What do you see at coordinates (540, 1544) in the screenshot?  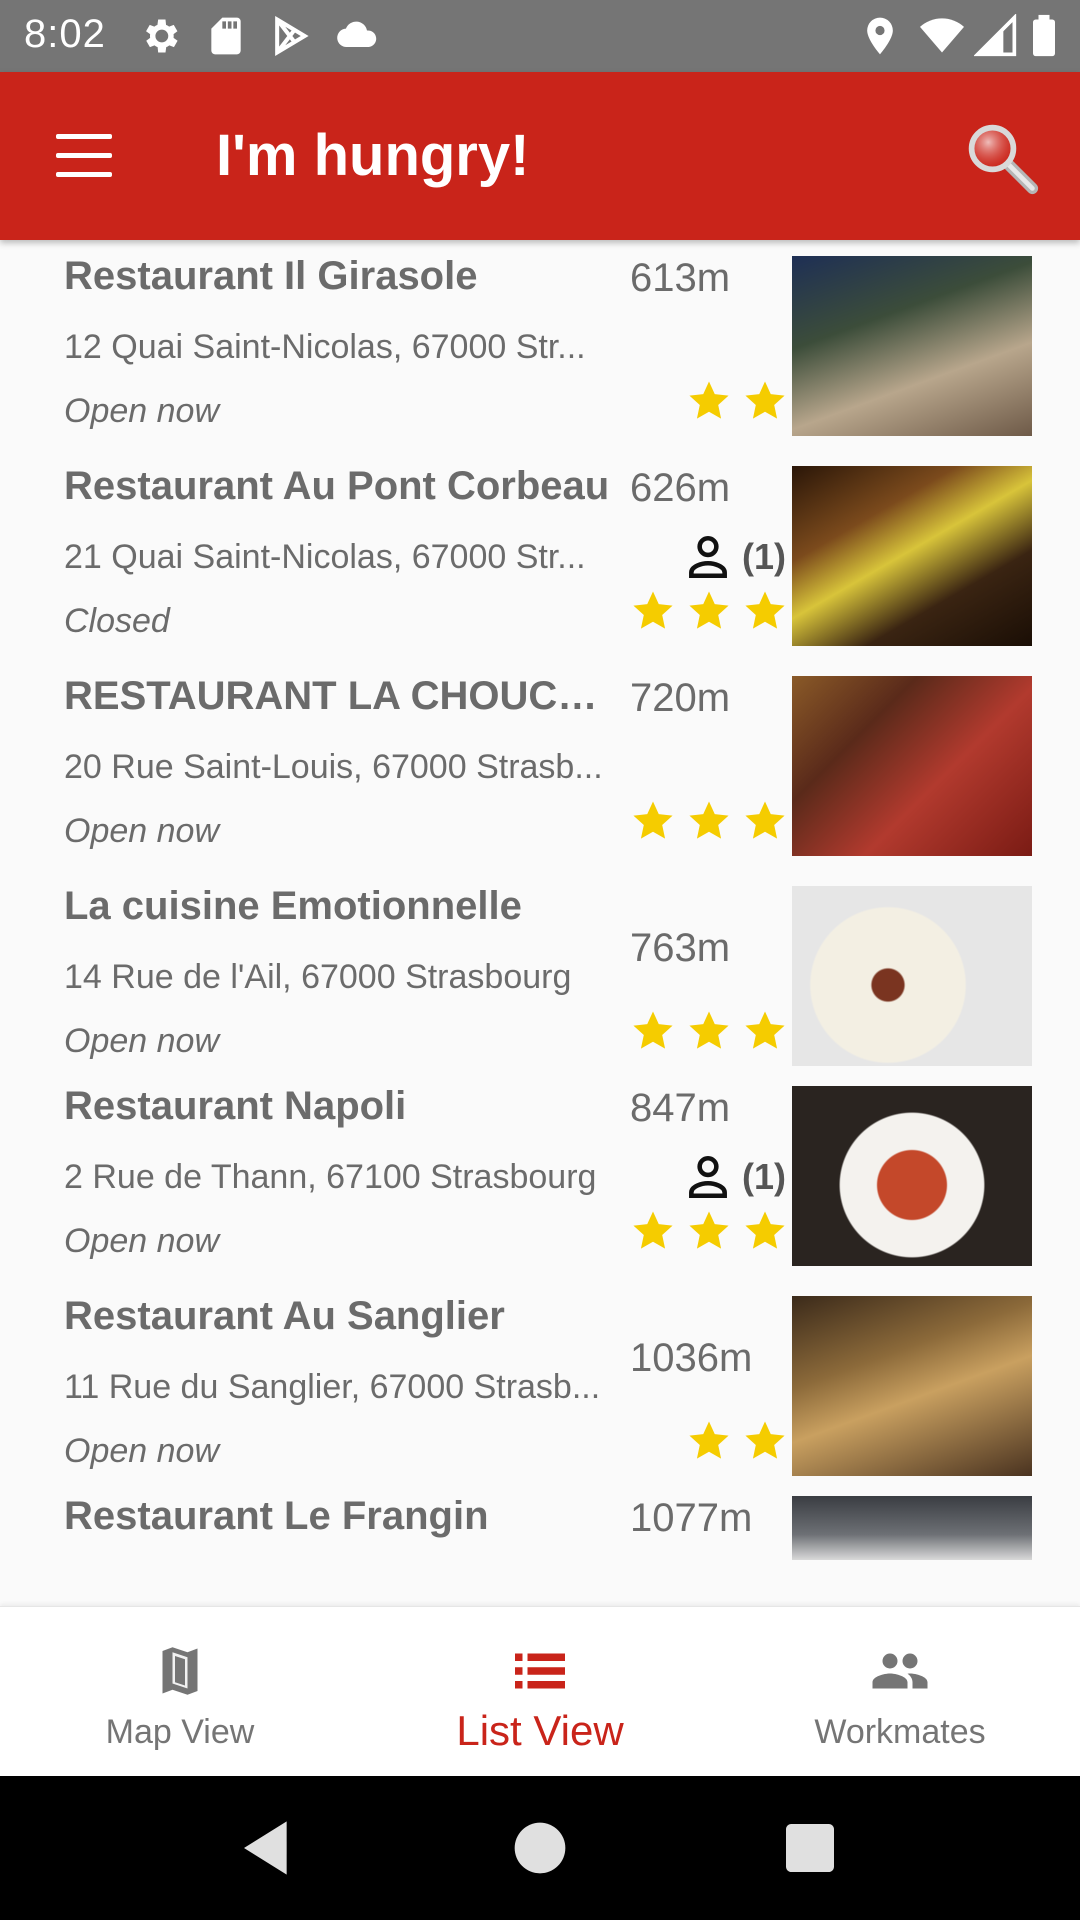 I see `restaurant-list-item: Restaurant Le Frangin 1077m` at bounding box center [540, 1544].